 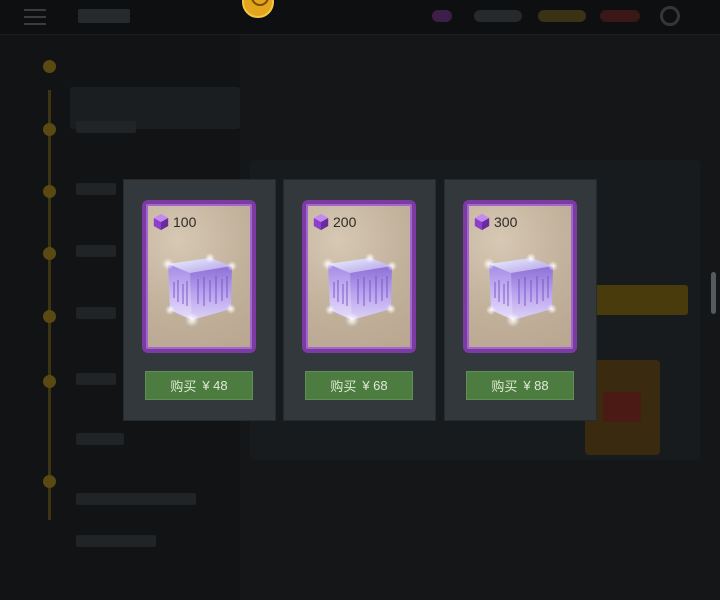 I want to click on buy-button: 购买 ¥ 88, so click(x=520, y=385).